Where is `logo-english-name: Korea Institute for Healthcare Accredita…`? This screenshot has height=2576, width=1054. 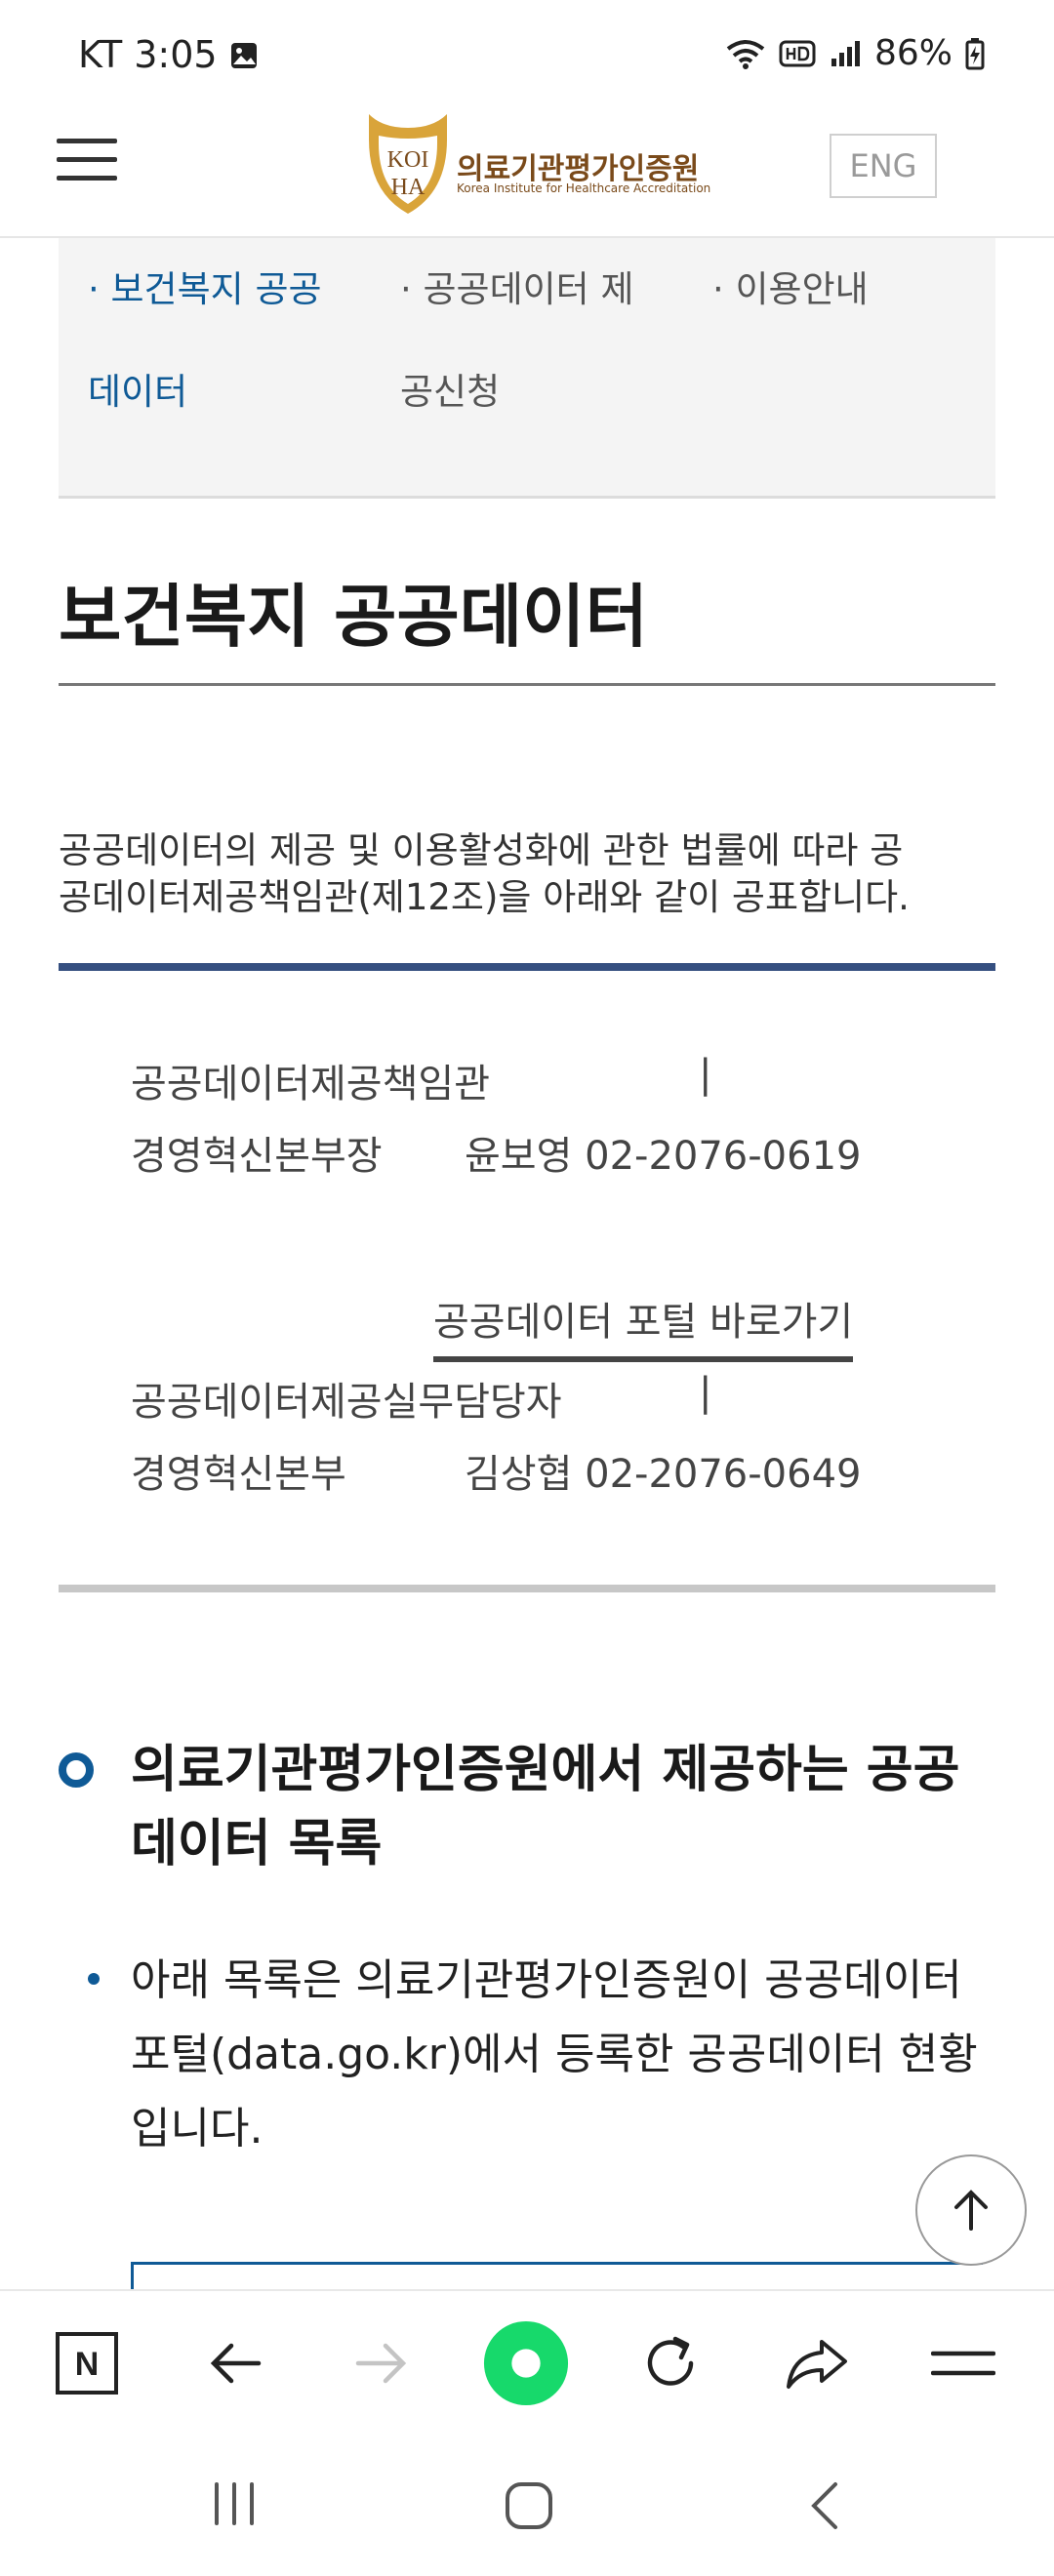
logo-english-name: Korea Institute for Healthcare Accredita… is located at coordinates (584, 188).